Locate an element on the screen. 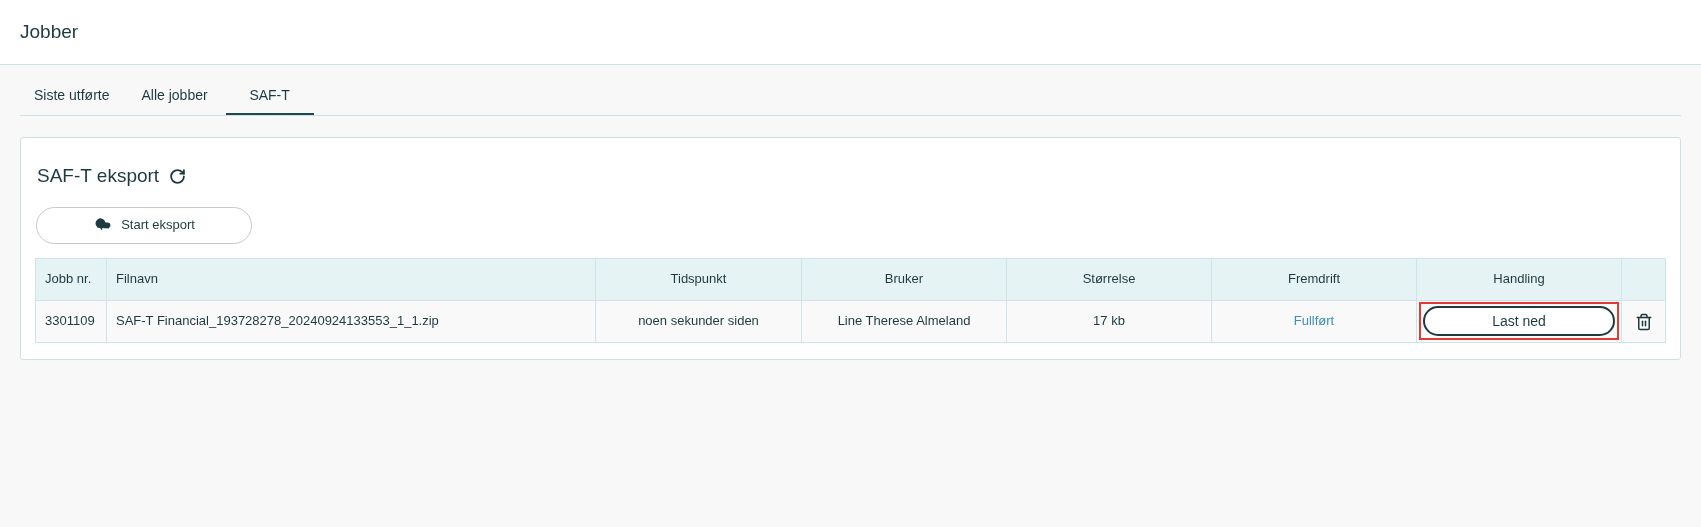  table-cell: 3301109 is located at coordinates (71, 321).